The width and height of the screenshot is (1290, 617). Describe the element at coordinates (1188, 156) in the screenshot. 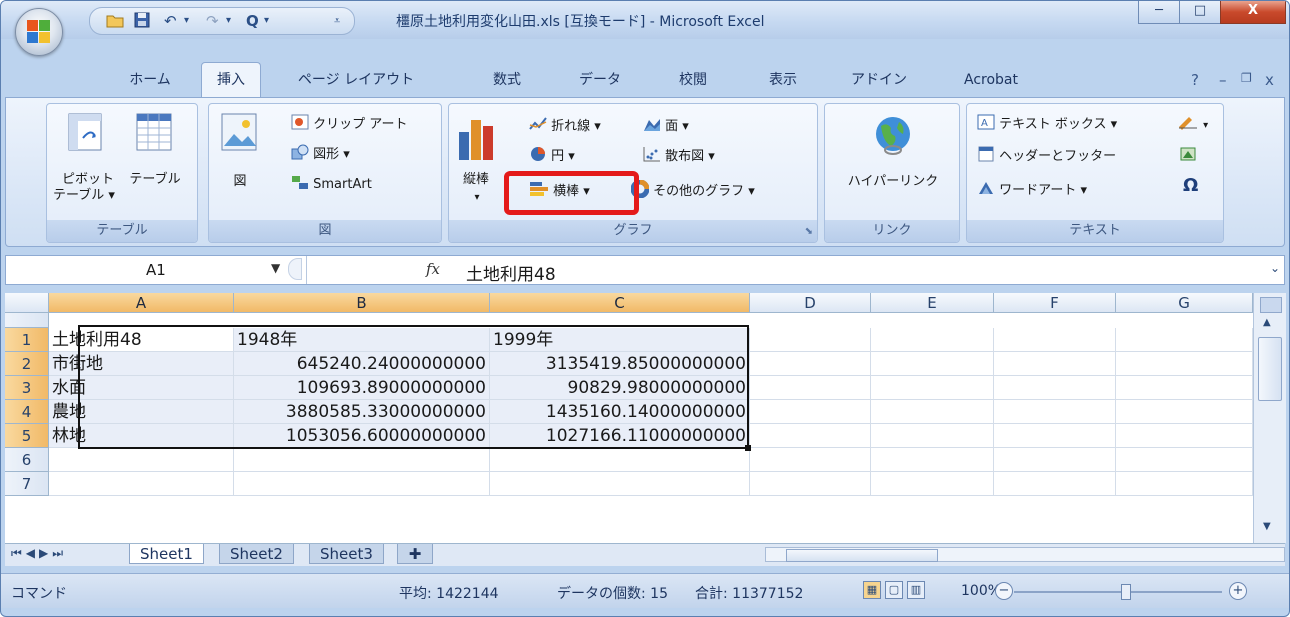

I see `object-button` at that location.